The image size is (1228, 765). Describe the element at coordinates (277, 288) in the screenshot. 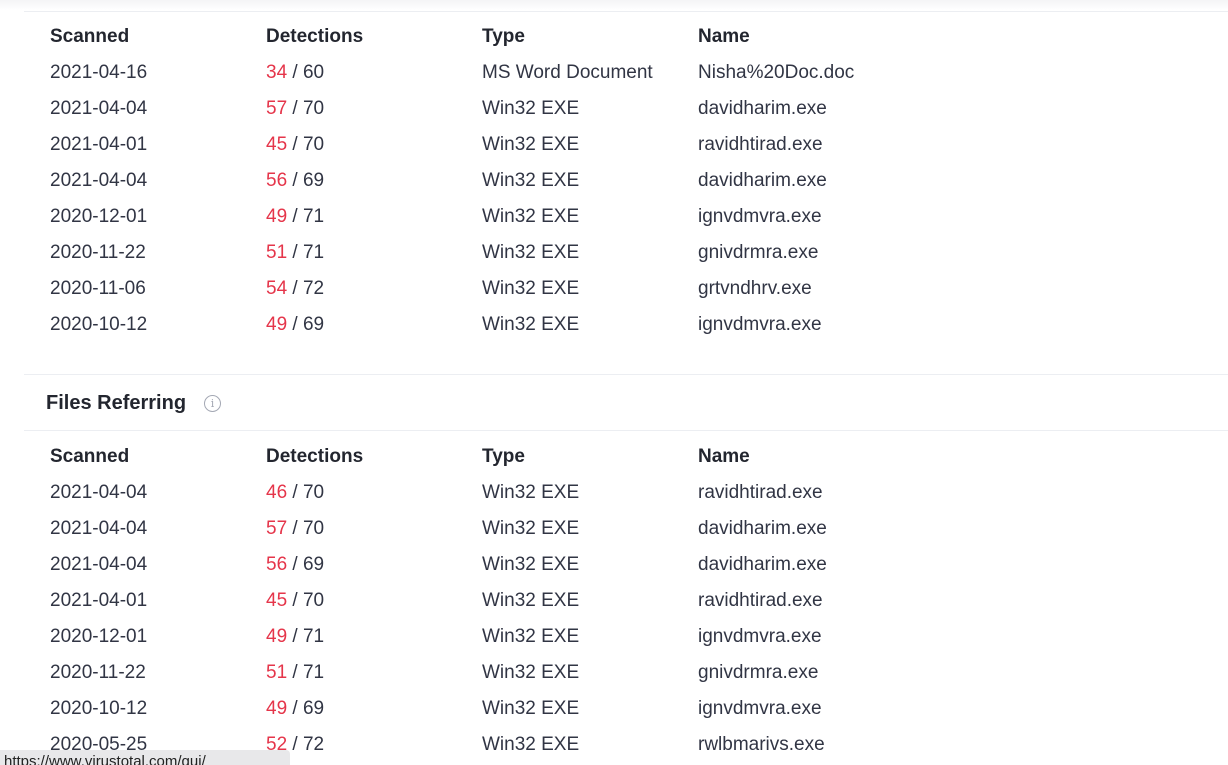

I see `detections-positive: 54` at that location.